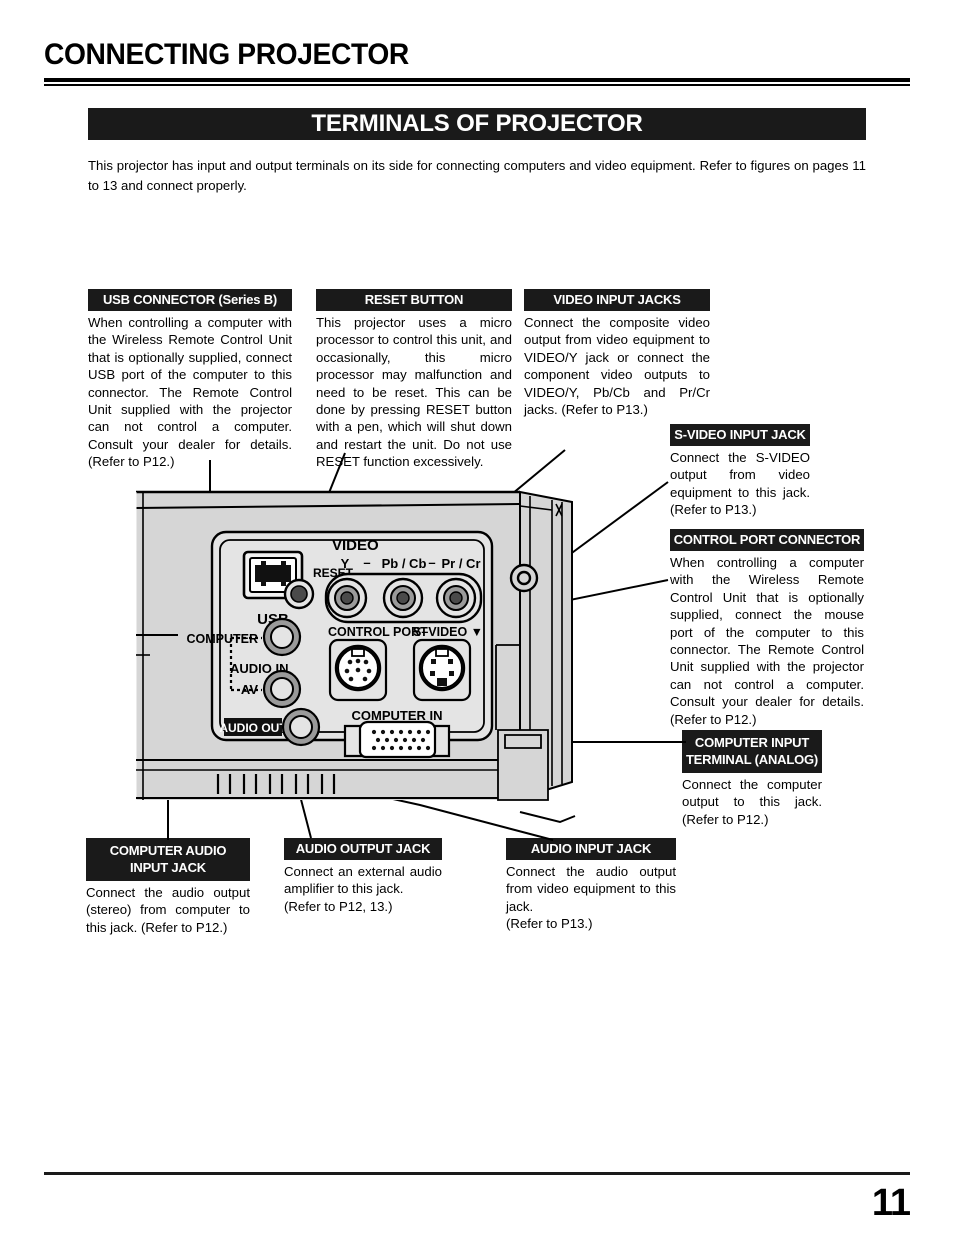  What do you see at coordinates (355, 545) in the screenshot?
I see `diagram-label-video: VIDEO` at bounding box center [355, 545].